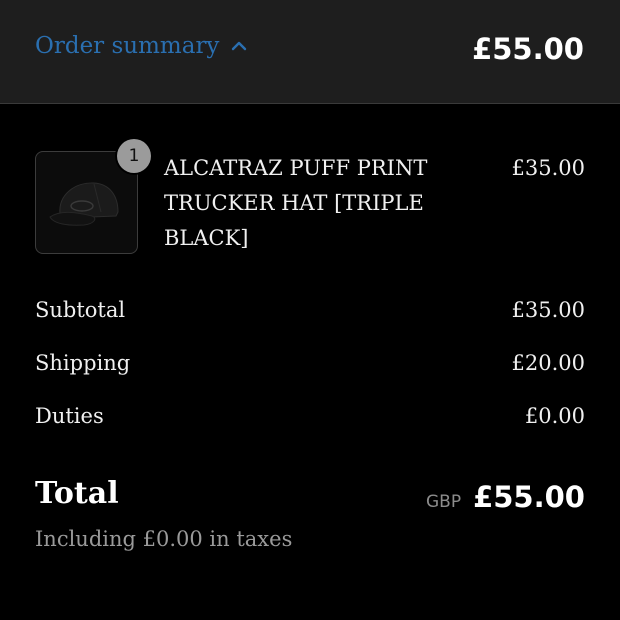 The height and width of the screenshot is (620, 620). What do you see at coordinates (548, 310) in the screenshot?
I see `subtotal-value: £35.00` at bounding box center [548, 310].